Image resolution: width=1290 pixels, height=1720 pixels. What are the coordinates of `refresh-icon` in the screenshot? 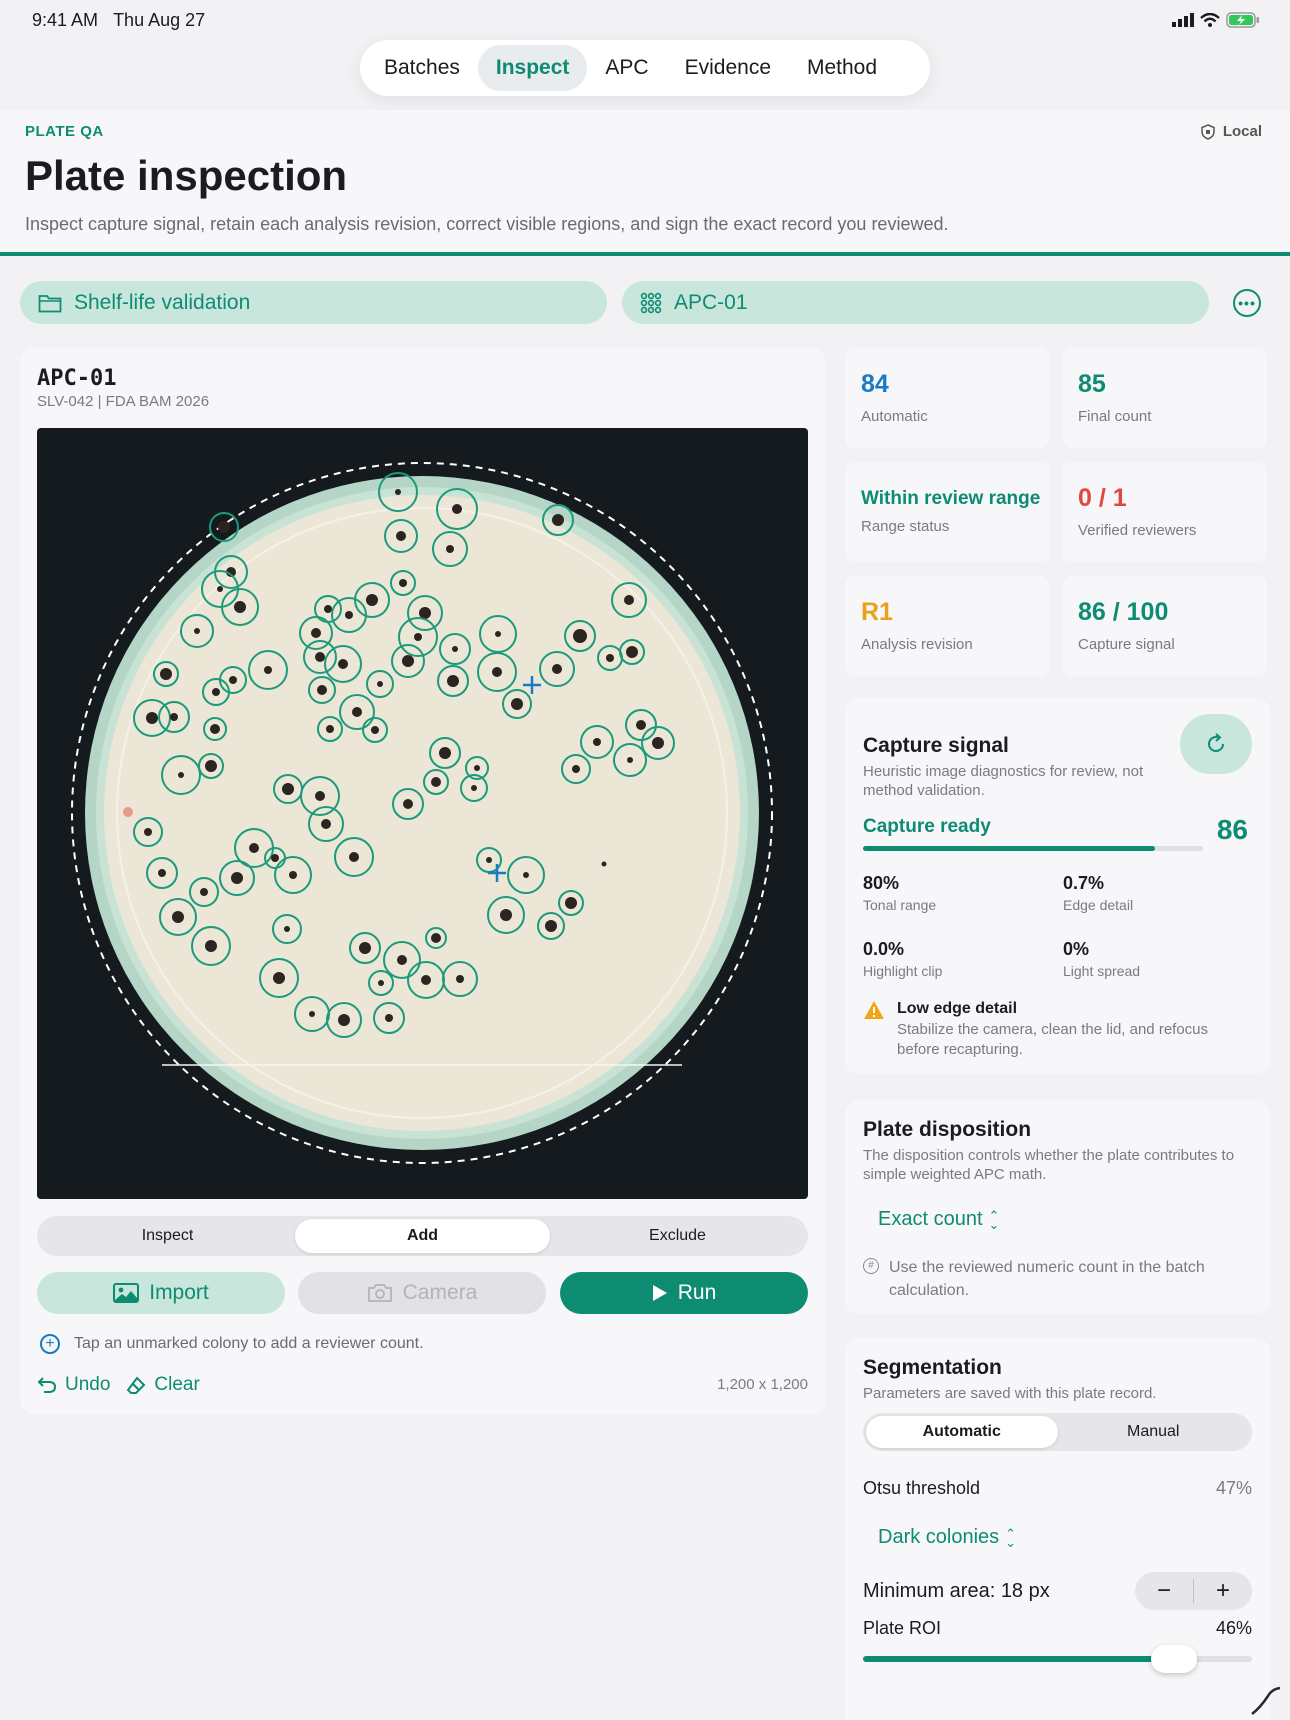 It's located at (1216, 742).